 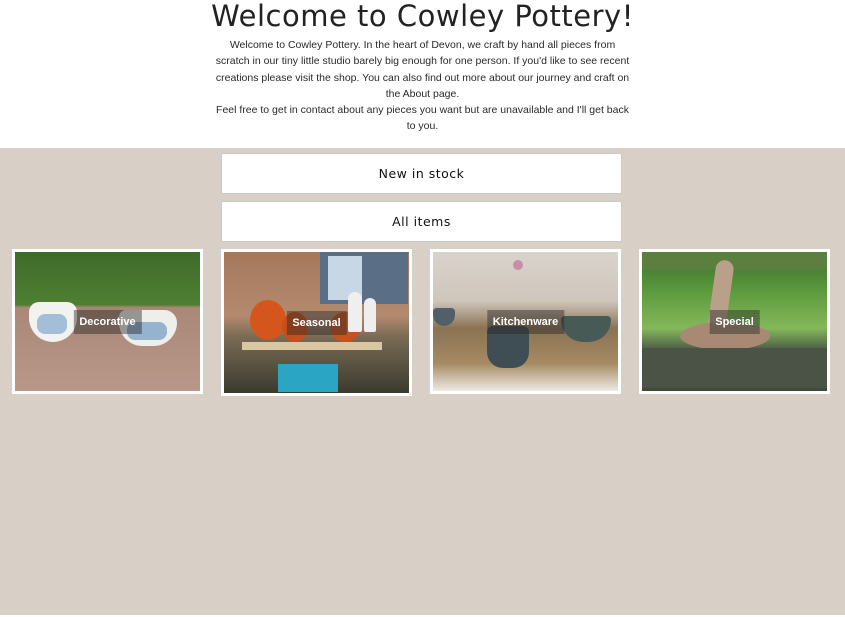 What do you see at coordinates (421, 173) in the screenshot?
I see `new-in-stock-button: New in stock` at bounding box center [421, 173].